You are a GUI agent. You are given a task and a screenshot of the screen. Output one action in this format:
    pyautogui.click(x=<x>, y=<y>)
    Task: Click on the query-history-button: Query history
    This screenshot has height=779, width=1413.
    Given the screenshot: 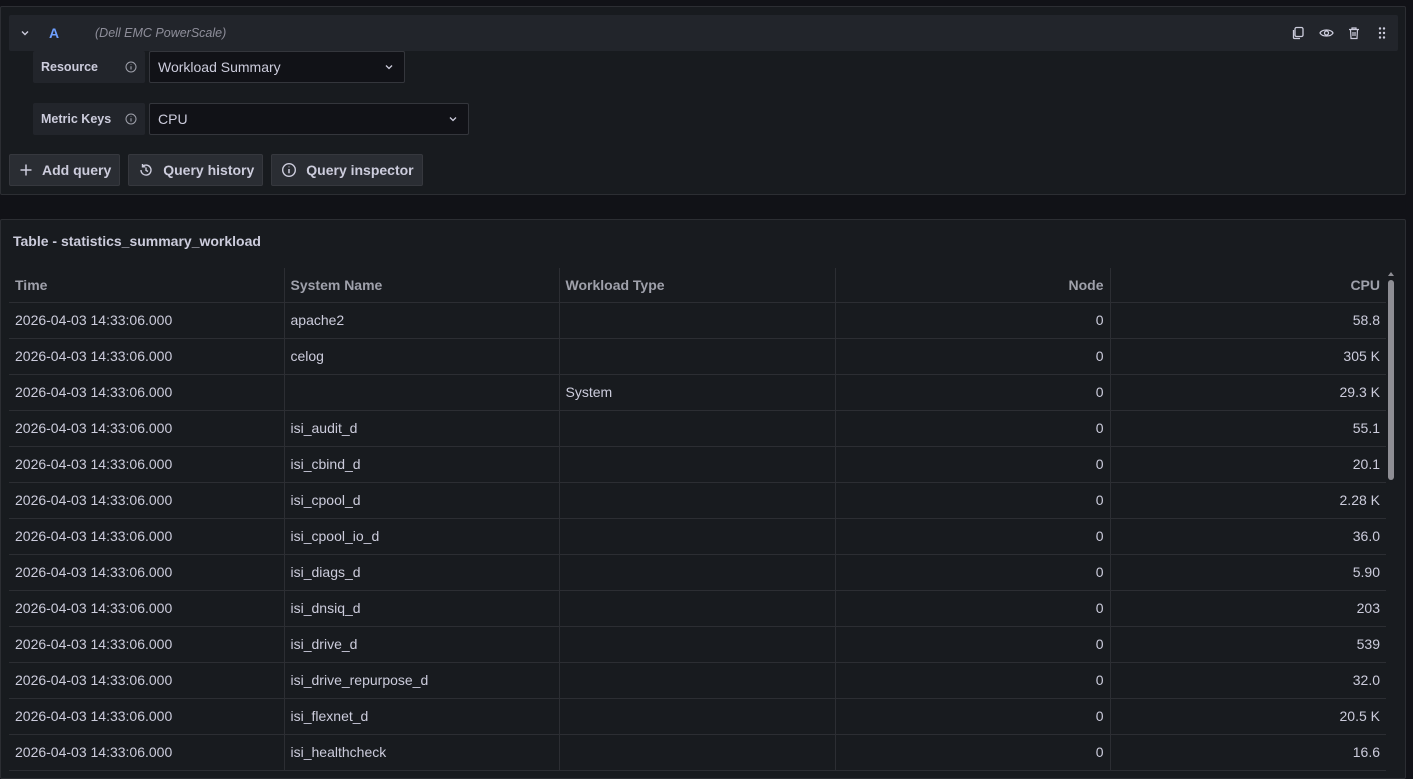 What is the action you would take?
    pyautogui.click(x=196, y=170)
    